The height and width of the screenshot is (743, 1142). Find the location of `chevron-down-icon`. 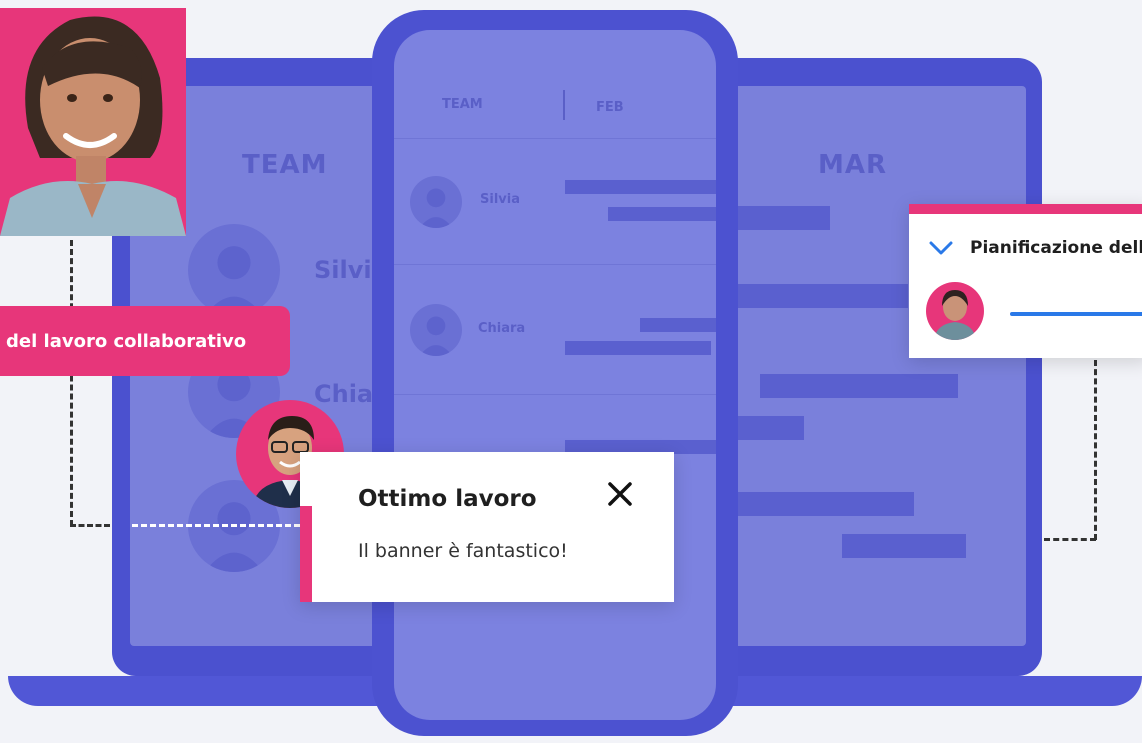

chevron-down-icon is located at coordinates (941, 248).